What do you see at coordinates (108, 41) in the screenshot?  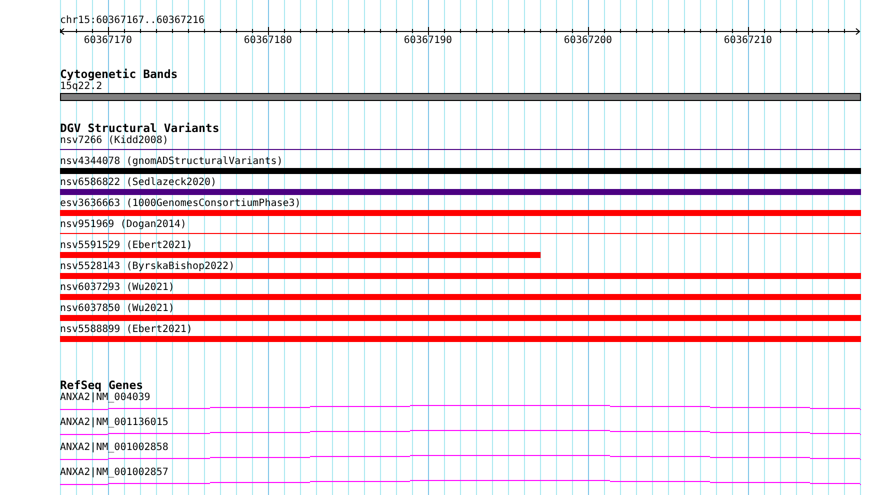 I see `tick-label: 60367170` at bounding box center [108, 41].